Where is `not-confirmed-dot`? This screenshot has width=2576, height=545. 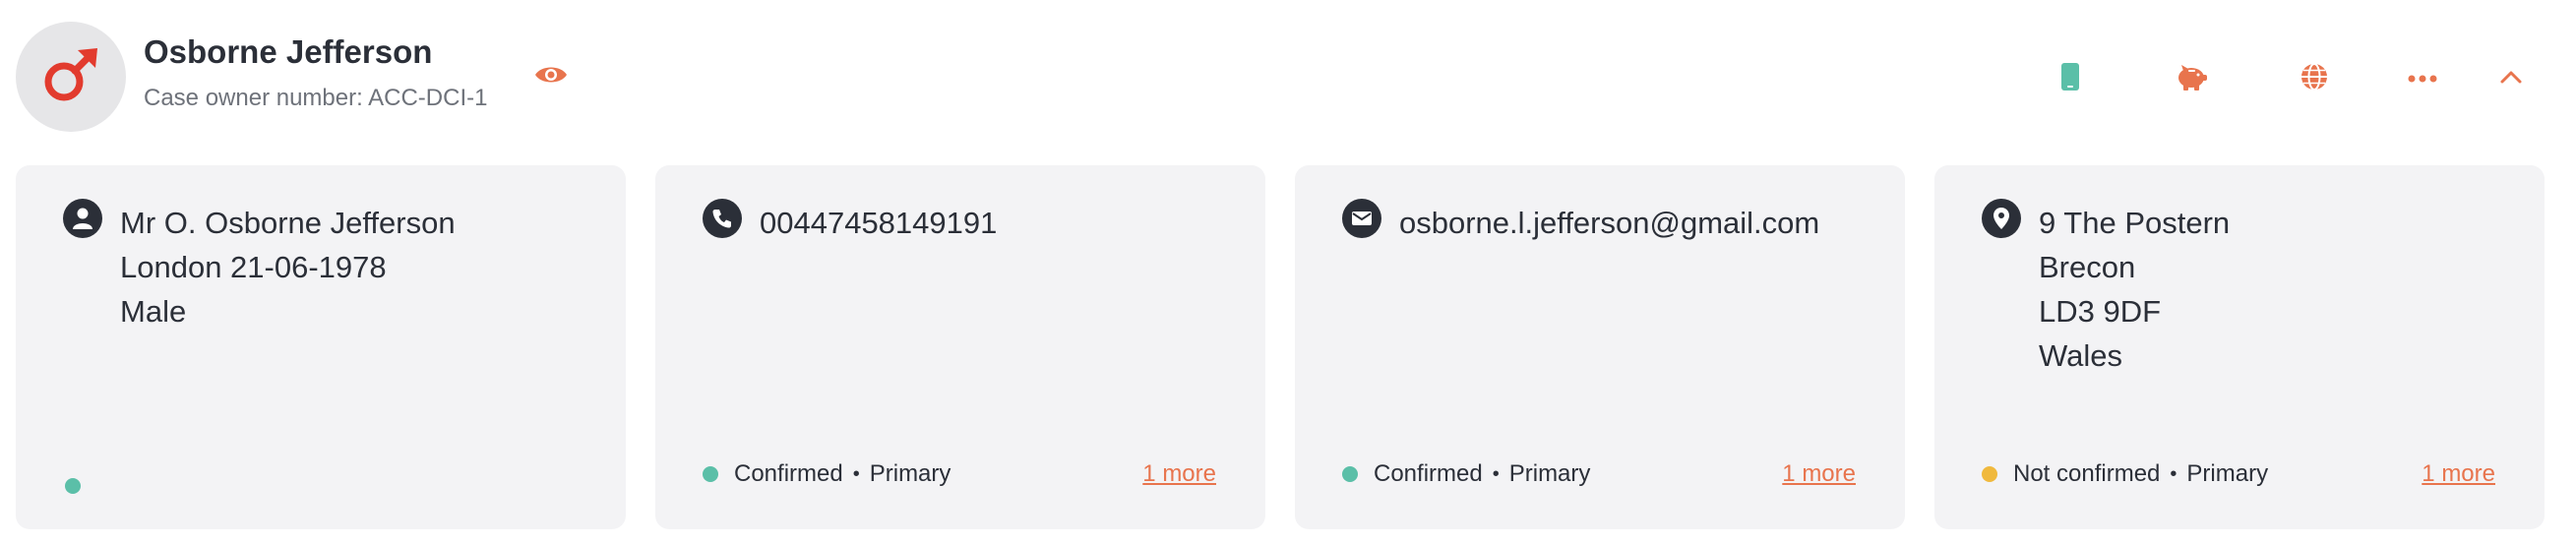 not-confirmed-dot is located at coordinates (1989, 474).